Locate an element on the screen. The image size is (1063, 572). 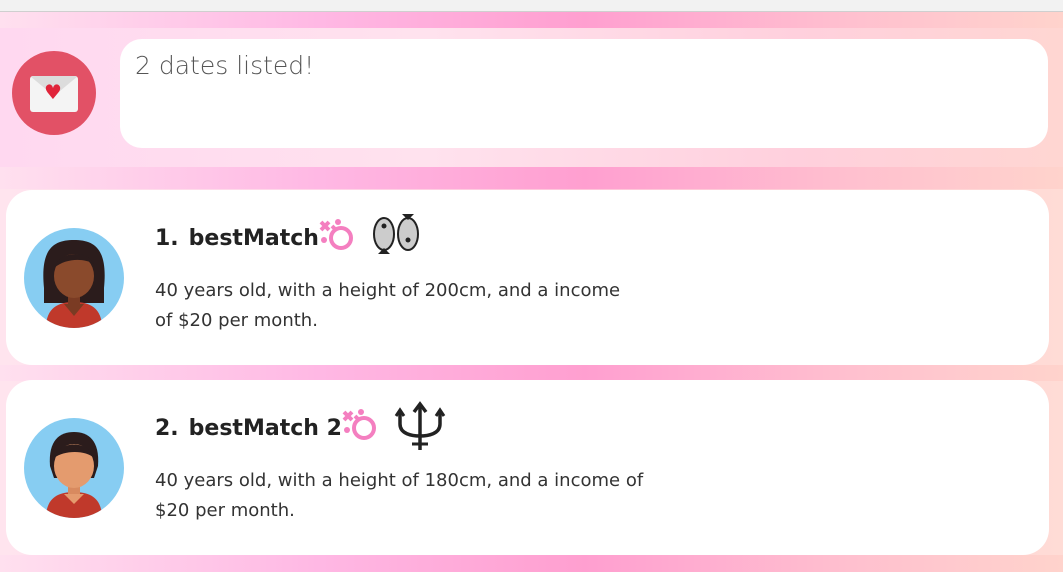
trident-icon is located at coordinates (420, 428).